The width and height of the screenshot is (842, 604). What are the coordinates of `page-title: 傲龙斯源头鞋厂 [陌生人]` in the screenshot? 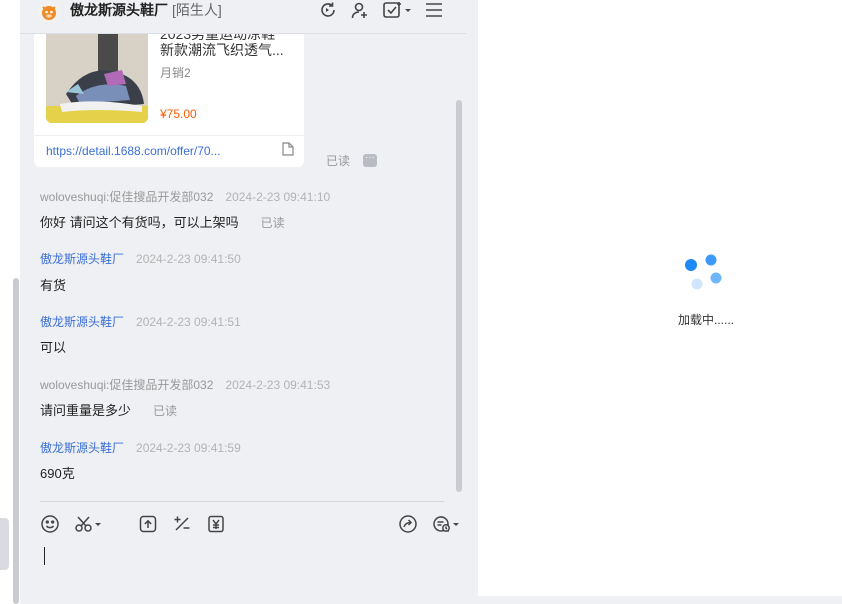 It's located at (146, 10).